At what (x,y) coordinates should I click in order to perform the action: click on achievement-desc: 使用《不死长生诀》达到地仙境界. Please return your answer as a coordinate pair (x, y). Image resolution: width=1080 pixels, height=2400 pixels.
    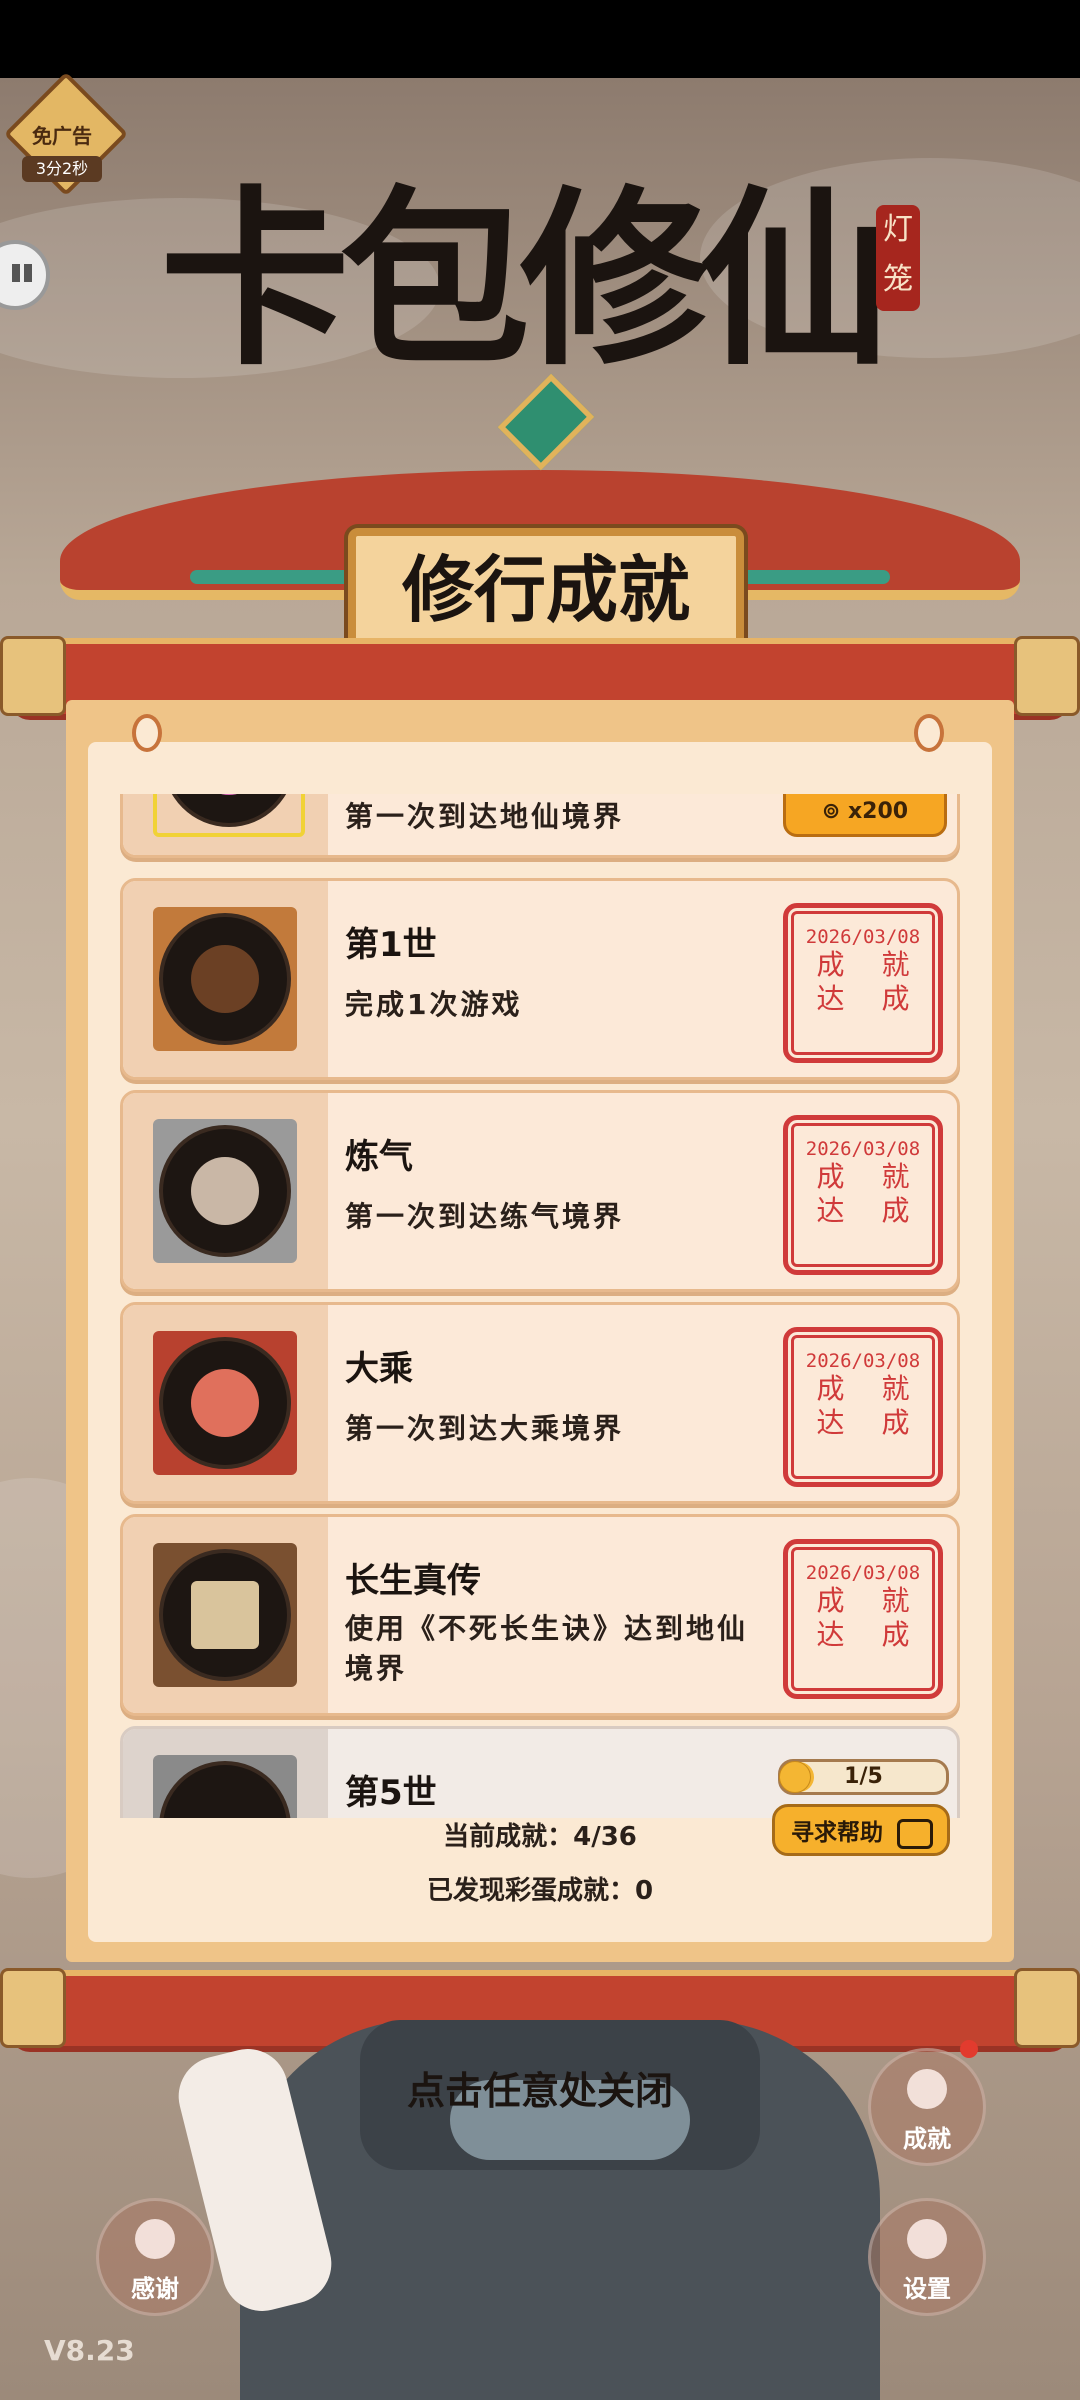
    Looking at the image, I should click on (547, 1648).